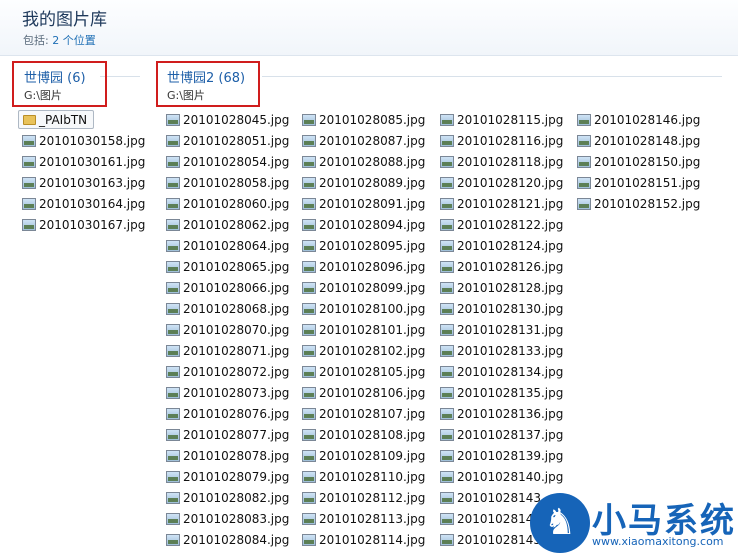 The width and height of the screenshot is (738, 558). Describe the element at coordinates (227, 497) in the screenshot. I see `file-item: 20101028082.jpg` at that location.